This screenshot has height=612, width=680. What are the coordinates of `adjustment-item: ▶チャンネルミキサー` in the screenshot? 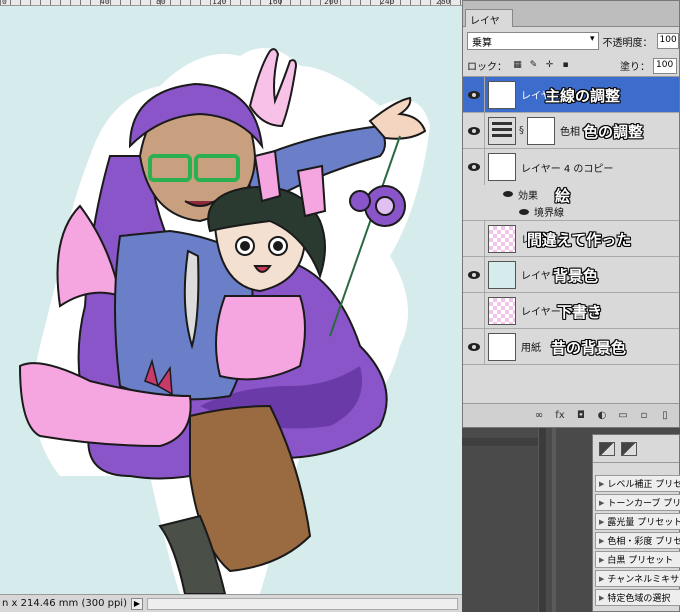 It's located at (637, 578).